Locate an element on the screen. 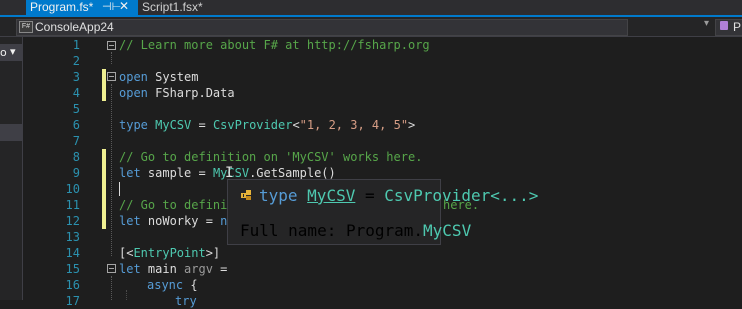 The image size is (742, 309). tooltip-fullname-label: Full name: Program. is located at coordinates (332, 230).